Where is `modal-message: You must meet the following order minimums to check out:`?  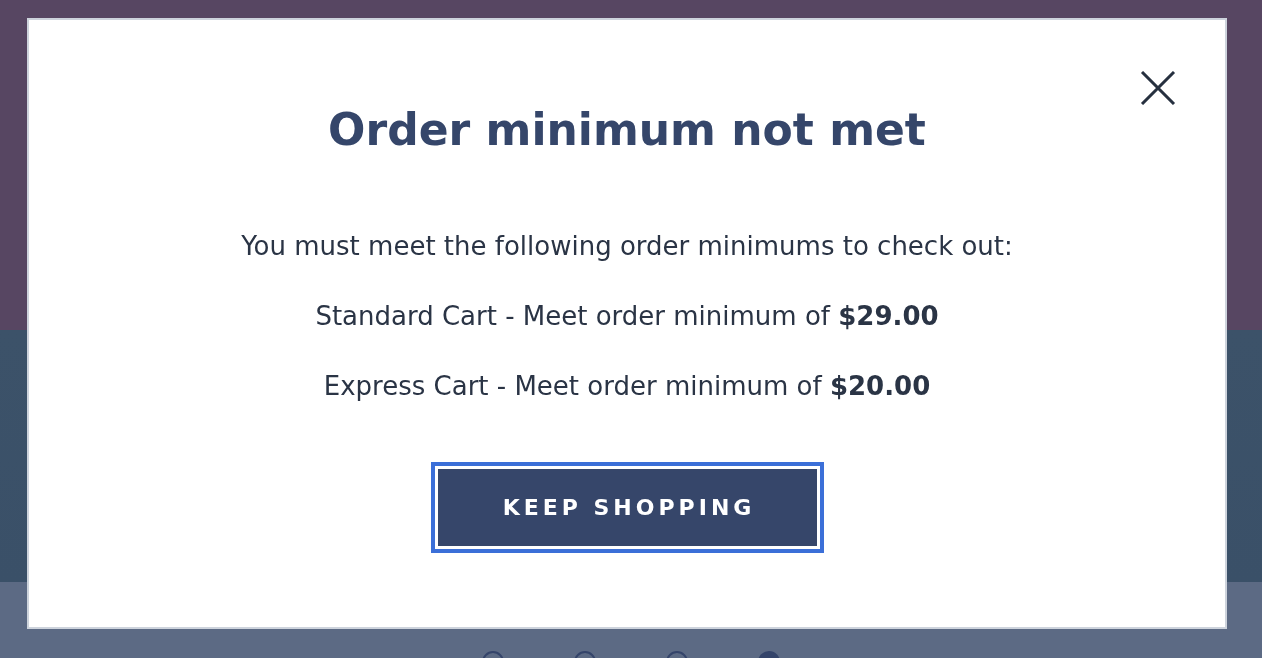 modal-message: You must meet the following order minimums to check out: is located at coordinates (627, 246).